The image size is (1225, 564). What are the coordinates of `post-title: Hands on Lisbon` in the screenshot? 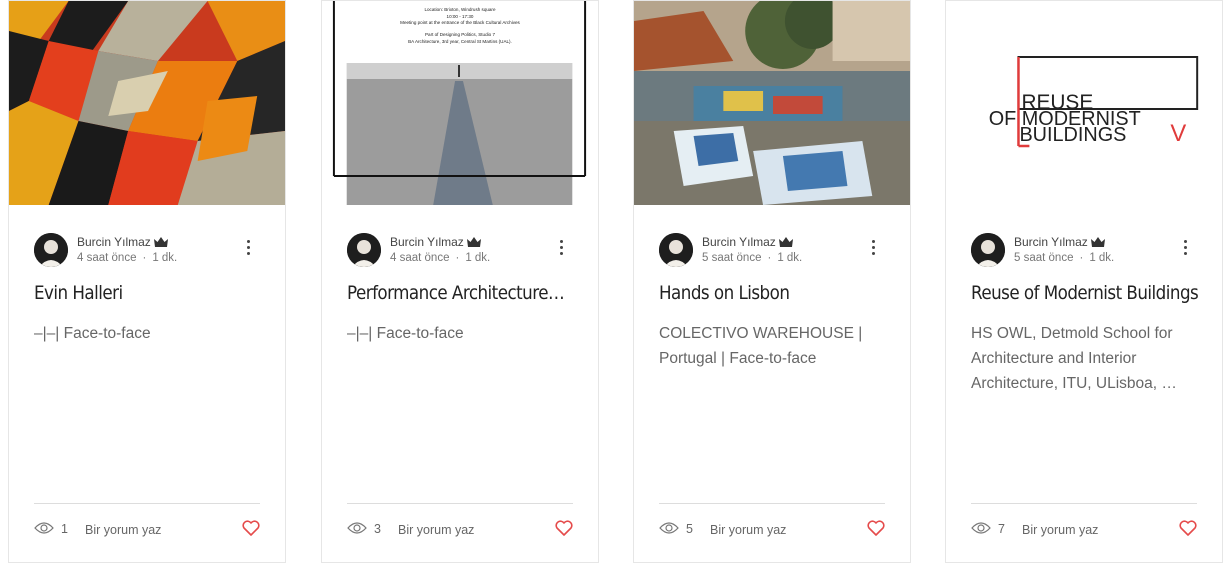 It's located at (786, 293).